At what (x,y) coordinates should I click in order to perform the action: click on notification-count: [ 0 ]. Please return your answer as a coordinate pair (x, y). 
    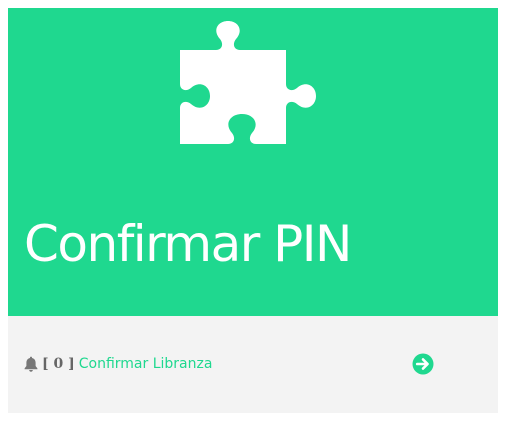
    Looking at the image, I should click on (58, 364).